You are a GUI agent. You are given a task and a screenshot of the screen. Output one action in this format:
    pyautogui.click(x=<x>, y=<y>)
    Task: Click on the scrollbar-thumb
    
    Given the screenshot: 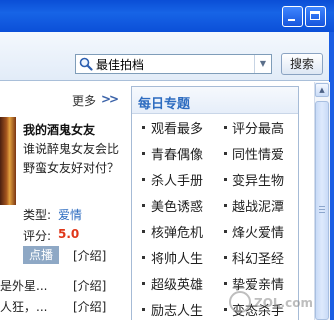 What is the action you would take?
    pyautogui.click(x=322, y=210)
    